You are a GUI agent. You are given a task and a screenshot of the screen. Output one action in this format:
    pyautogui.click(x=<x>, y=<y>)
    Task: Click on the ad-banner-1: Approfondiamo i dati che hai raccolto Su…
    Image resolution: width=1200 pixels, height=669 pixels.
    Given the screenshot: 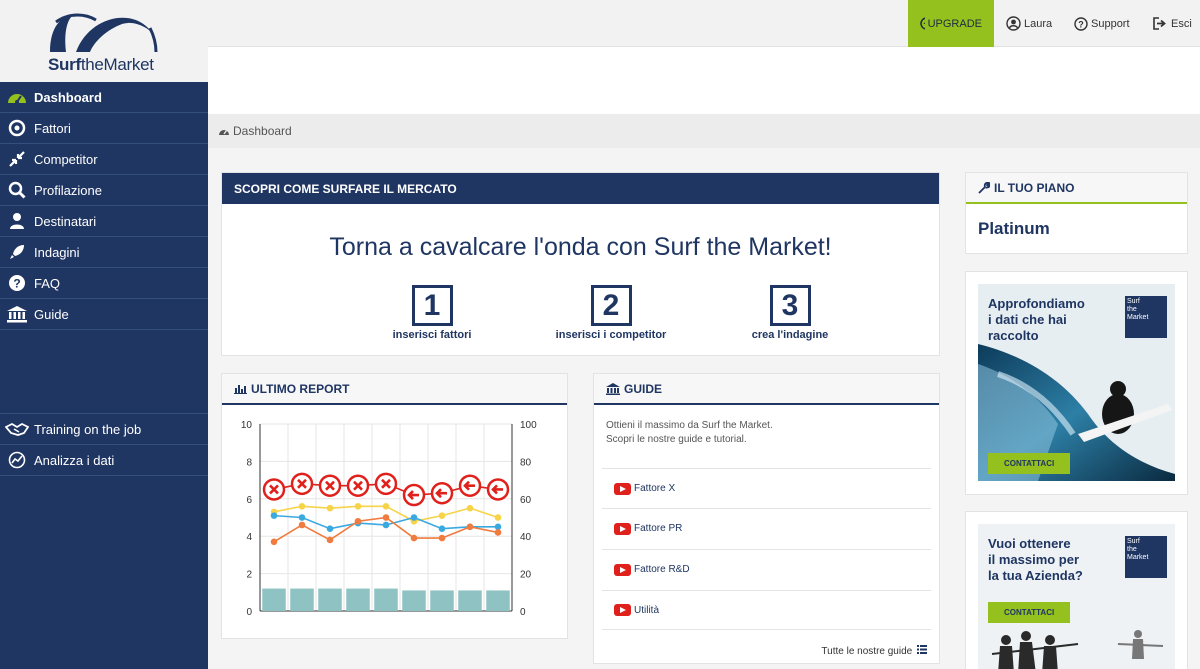 What is the action you would take?
    pyautogui.click(x=1076, y=382)
    